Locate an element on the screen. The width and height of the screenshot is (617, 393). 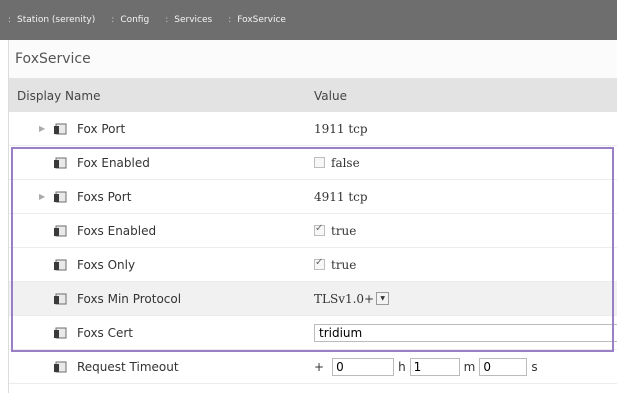
seconds-unit: s is located at coordinates (534, 366).